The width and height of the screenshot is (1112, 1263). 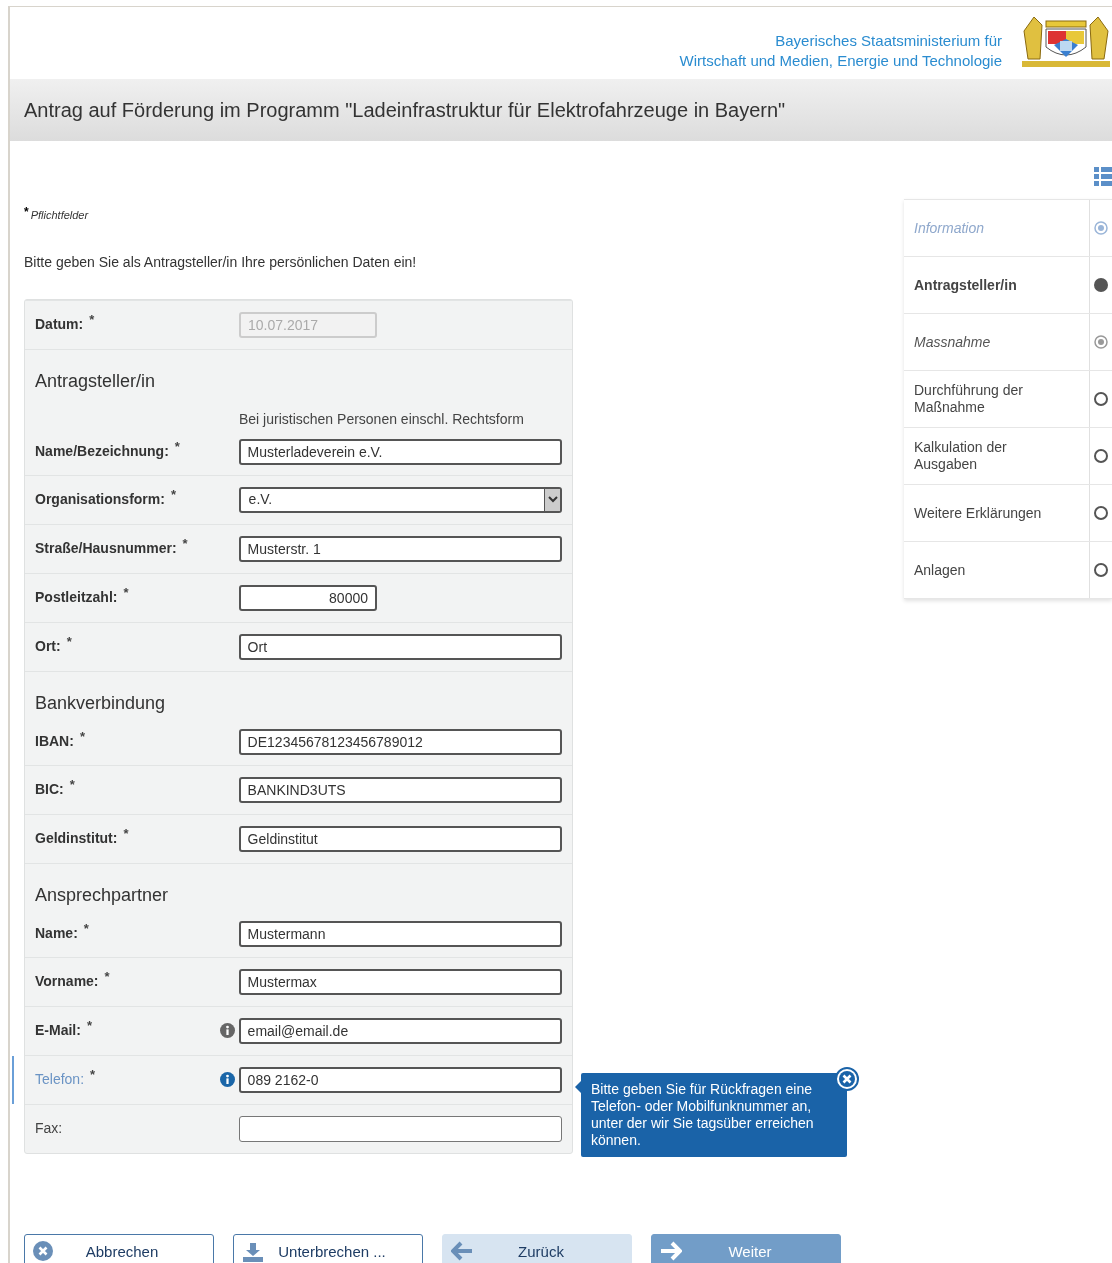 What do you see at coordinates (400, 1128) in the screenshot?
I see `input-field` at bounding box center [400, 1128].